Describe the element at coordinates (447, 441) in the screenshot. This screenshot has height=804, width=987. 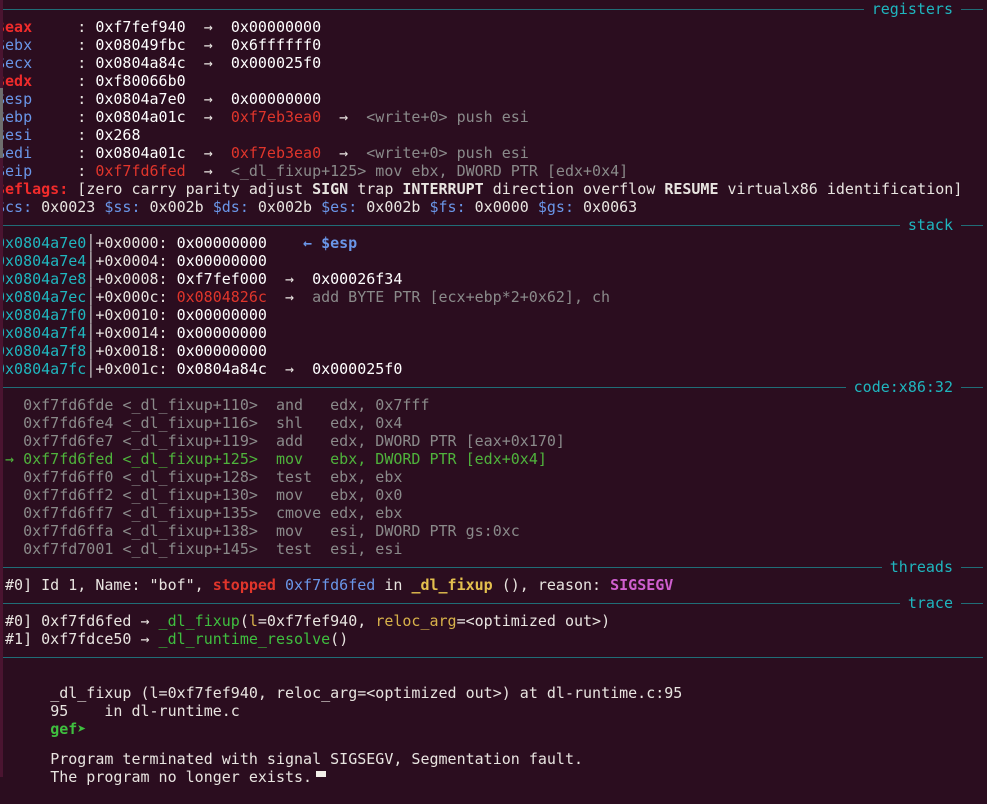
I see `instruction-operands: edx, DWORD PTR [eax+0x170]` at that location.